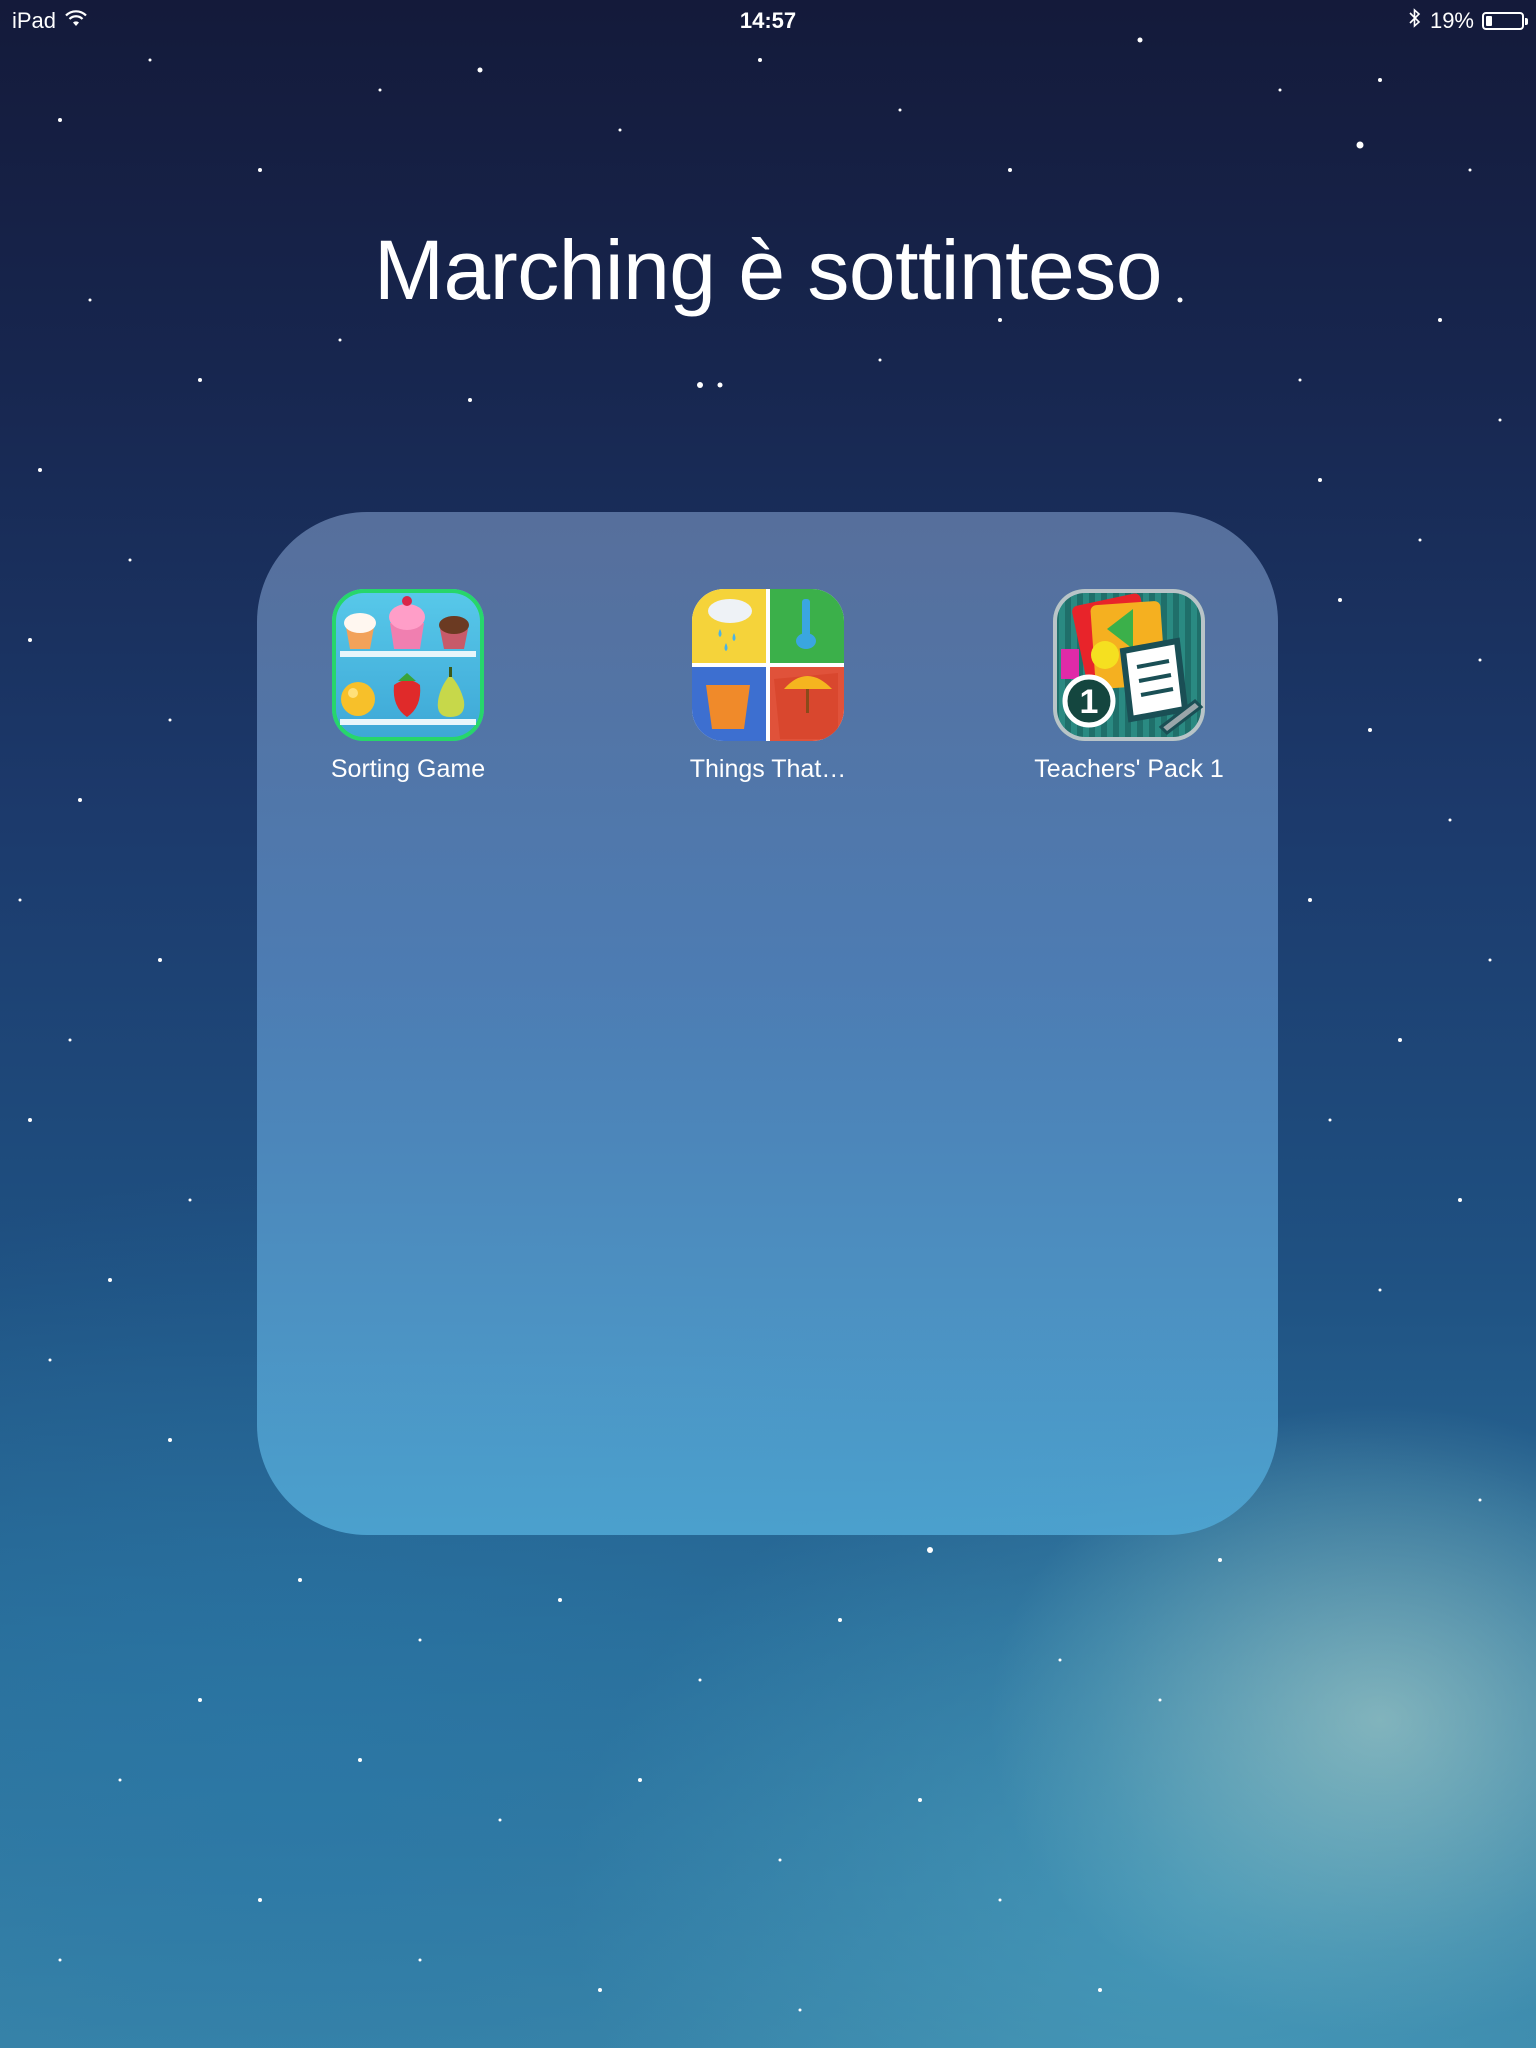 Image resolution: width=1536 pixels, height=2048 pixels. I want to click on teachers-pack-icon: 1, so click(1129, 665).